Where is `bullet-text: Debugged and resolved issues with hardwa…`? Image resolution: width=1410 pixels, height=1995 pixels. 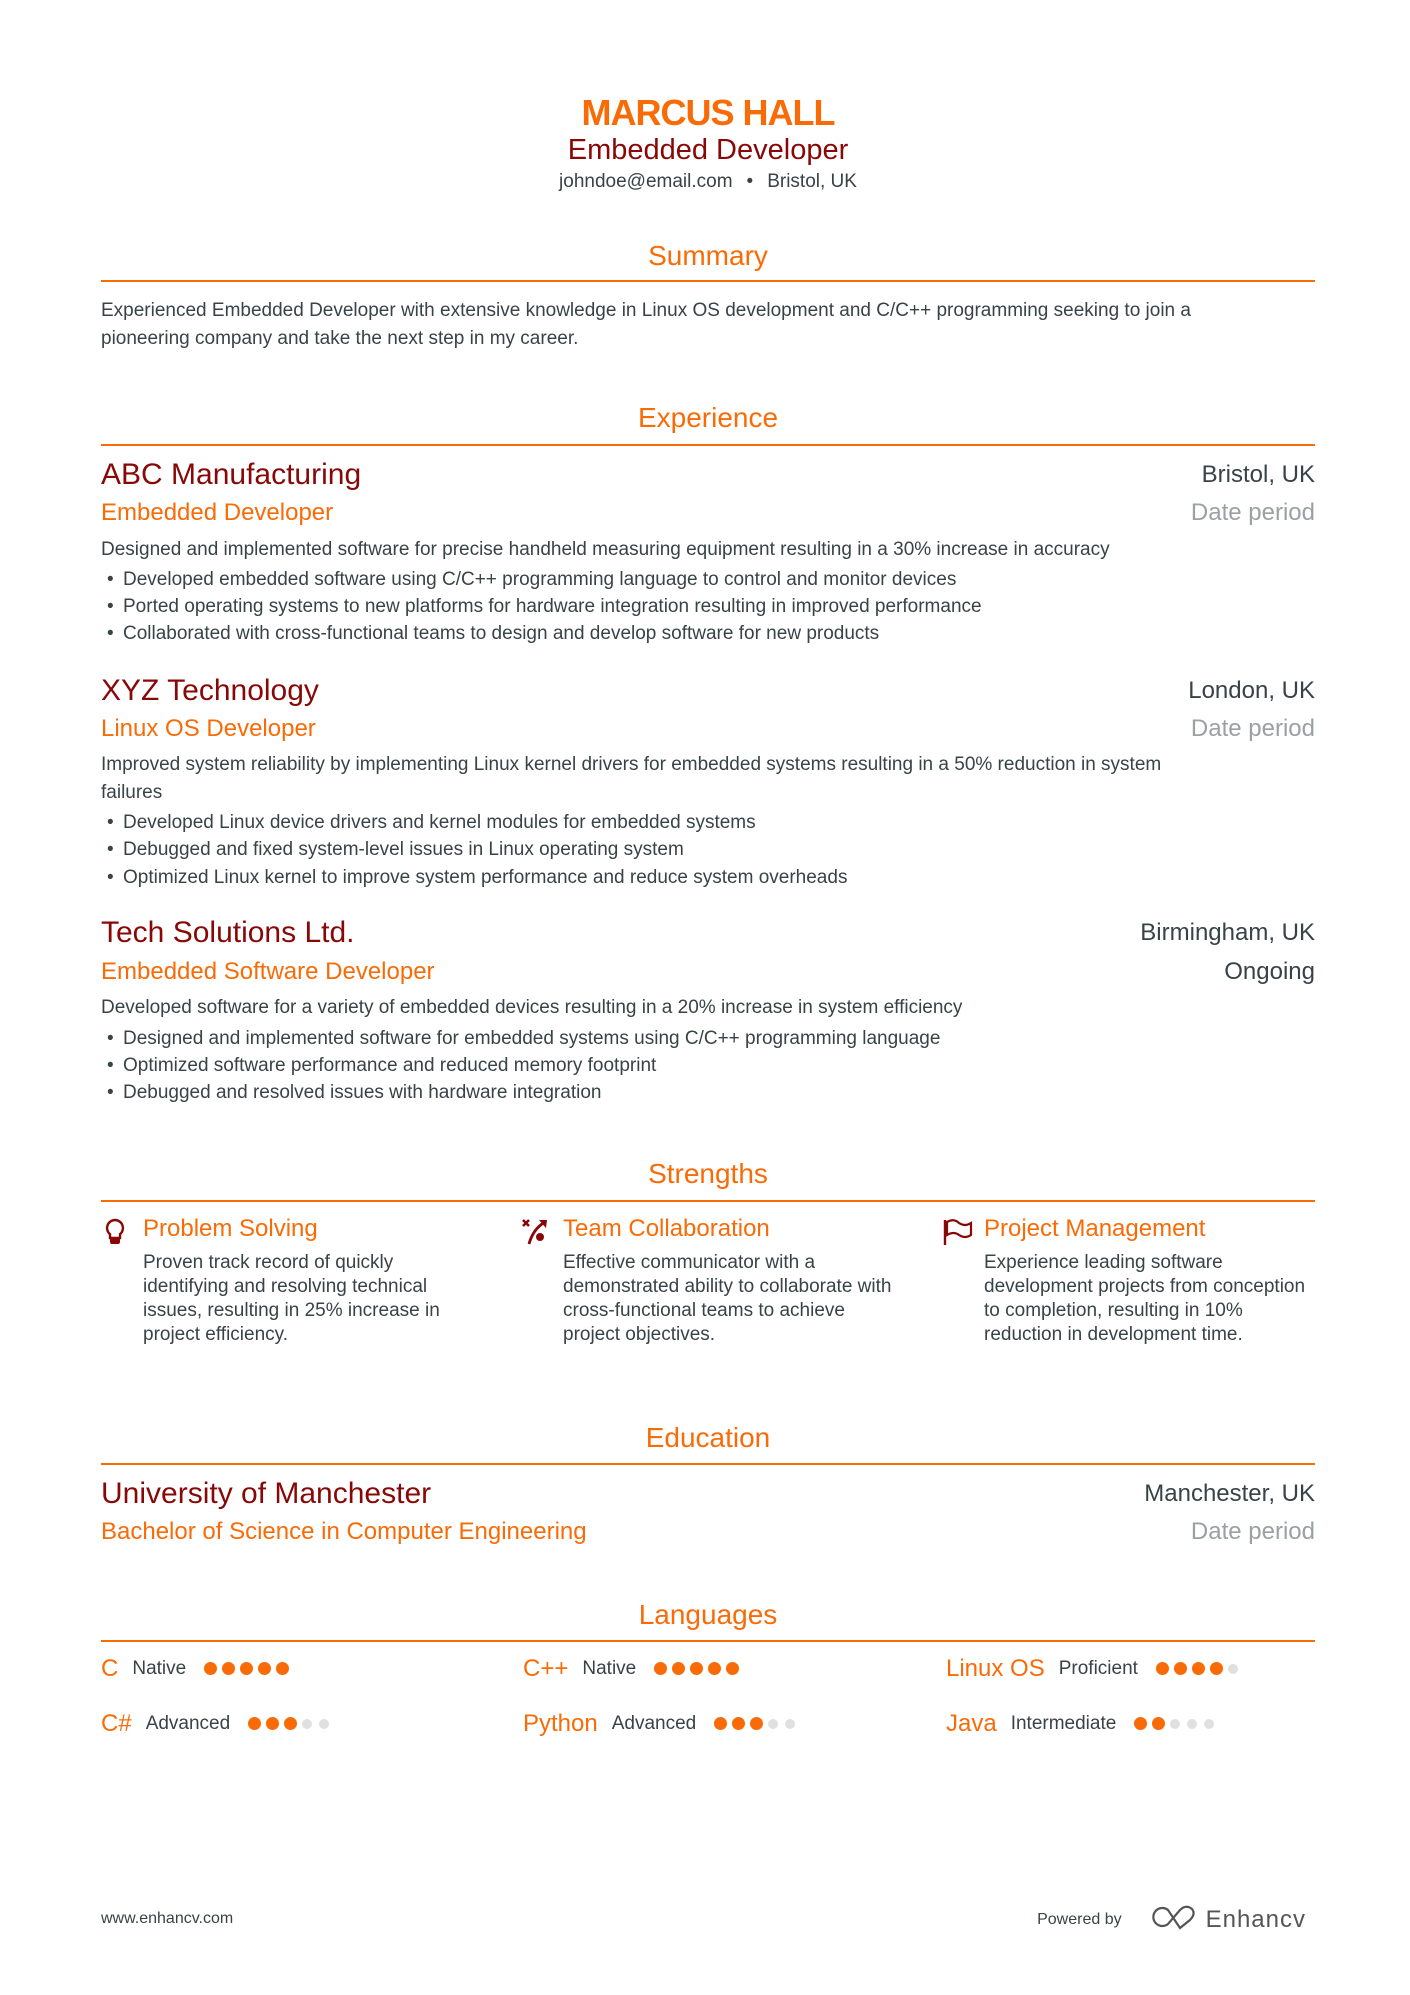 bullet-text: Debugged and resolved issues with hardwa… is located at coordinates (362, 1092).